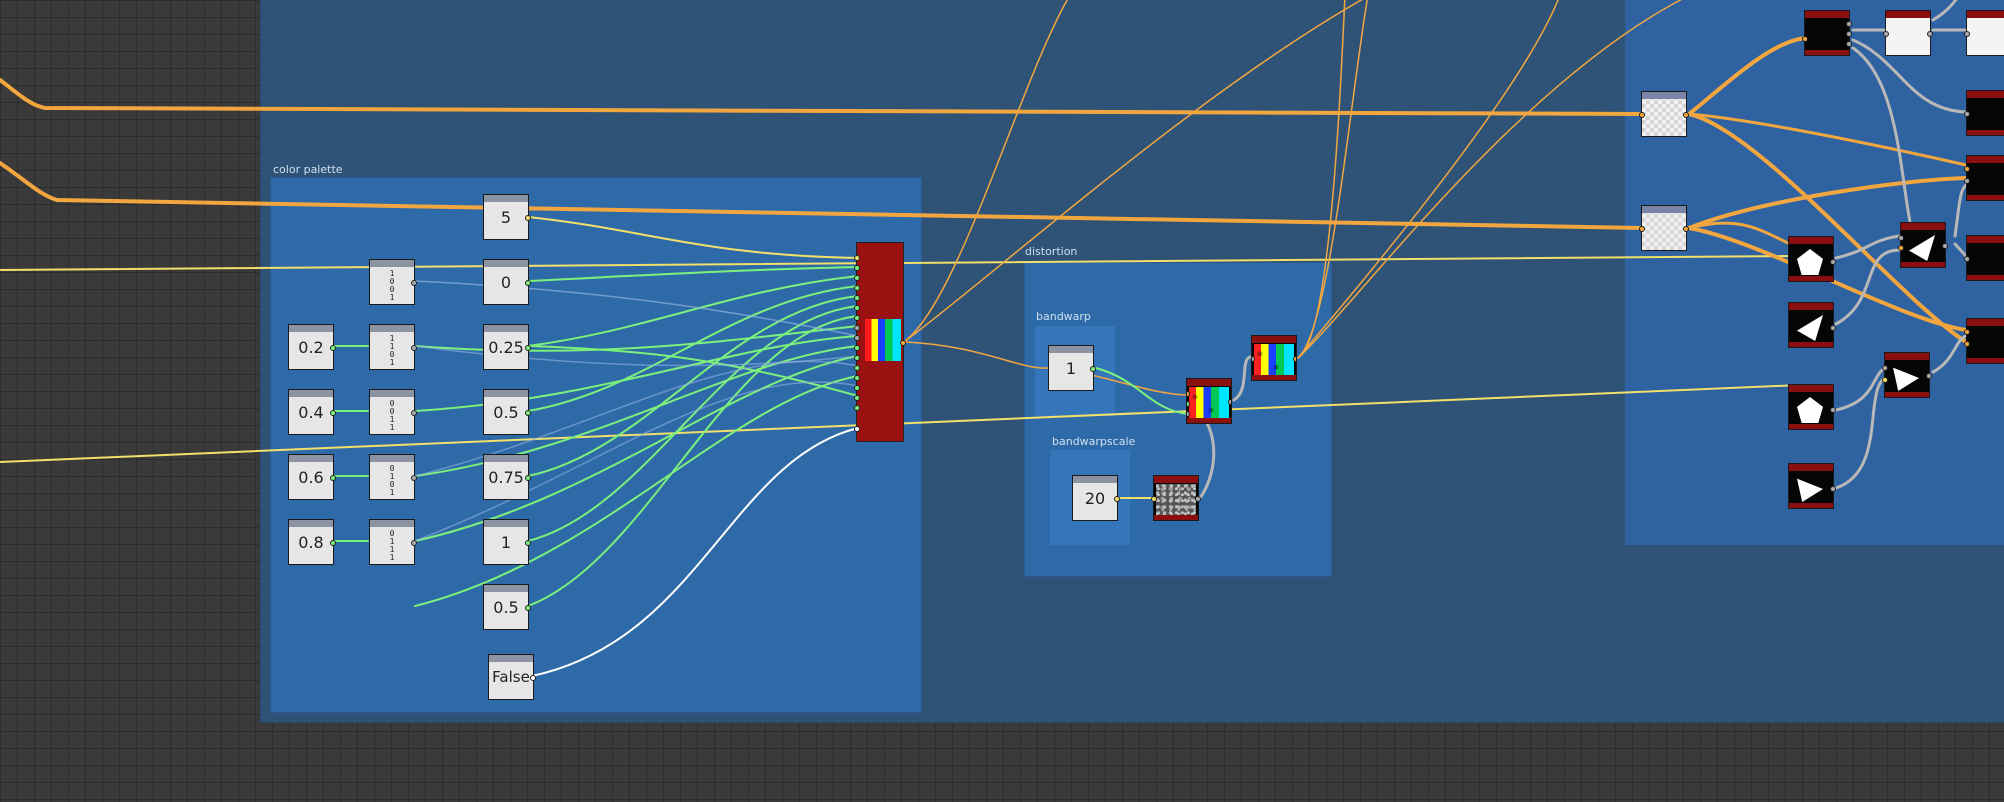 The width and height of the screenshot is (2004, 802). Describe the element at coordinates (393, 347) in the screenshot. I see `bit-vector-node: 1 1 0 1` at that location.